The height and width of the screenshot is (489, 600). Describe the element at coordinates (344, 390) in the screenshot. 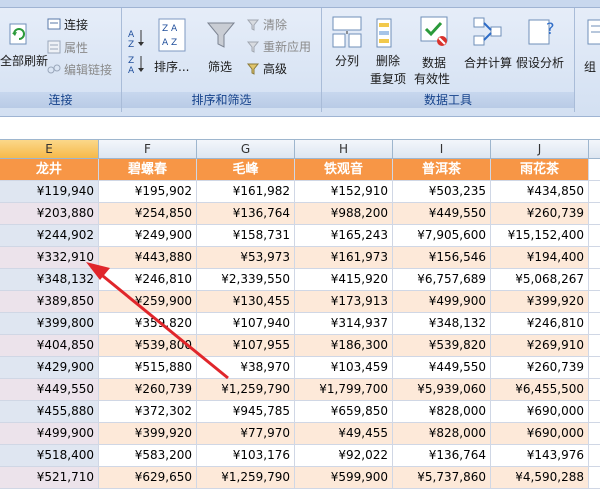

I see `cell-h-row-10: ¥1,799,700` at that location.